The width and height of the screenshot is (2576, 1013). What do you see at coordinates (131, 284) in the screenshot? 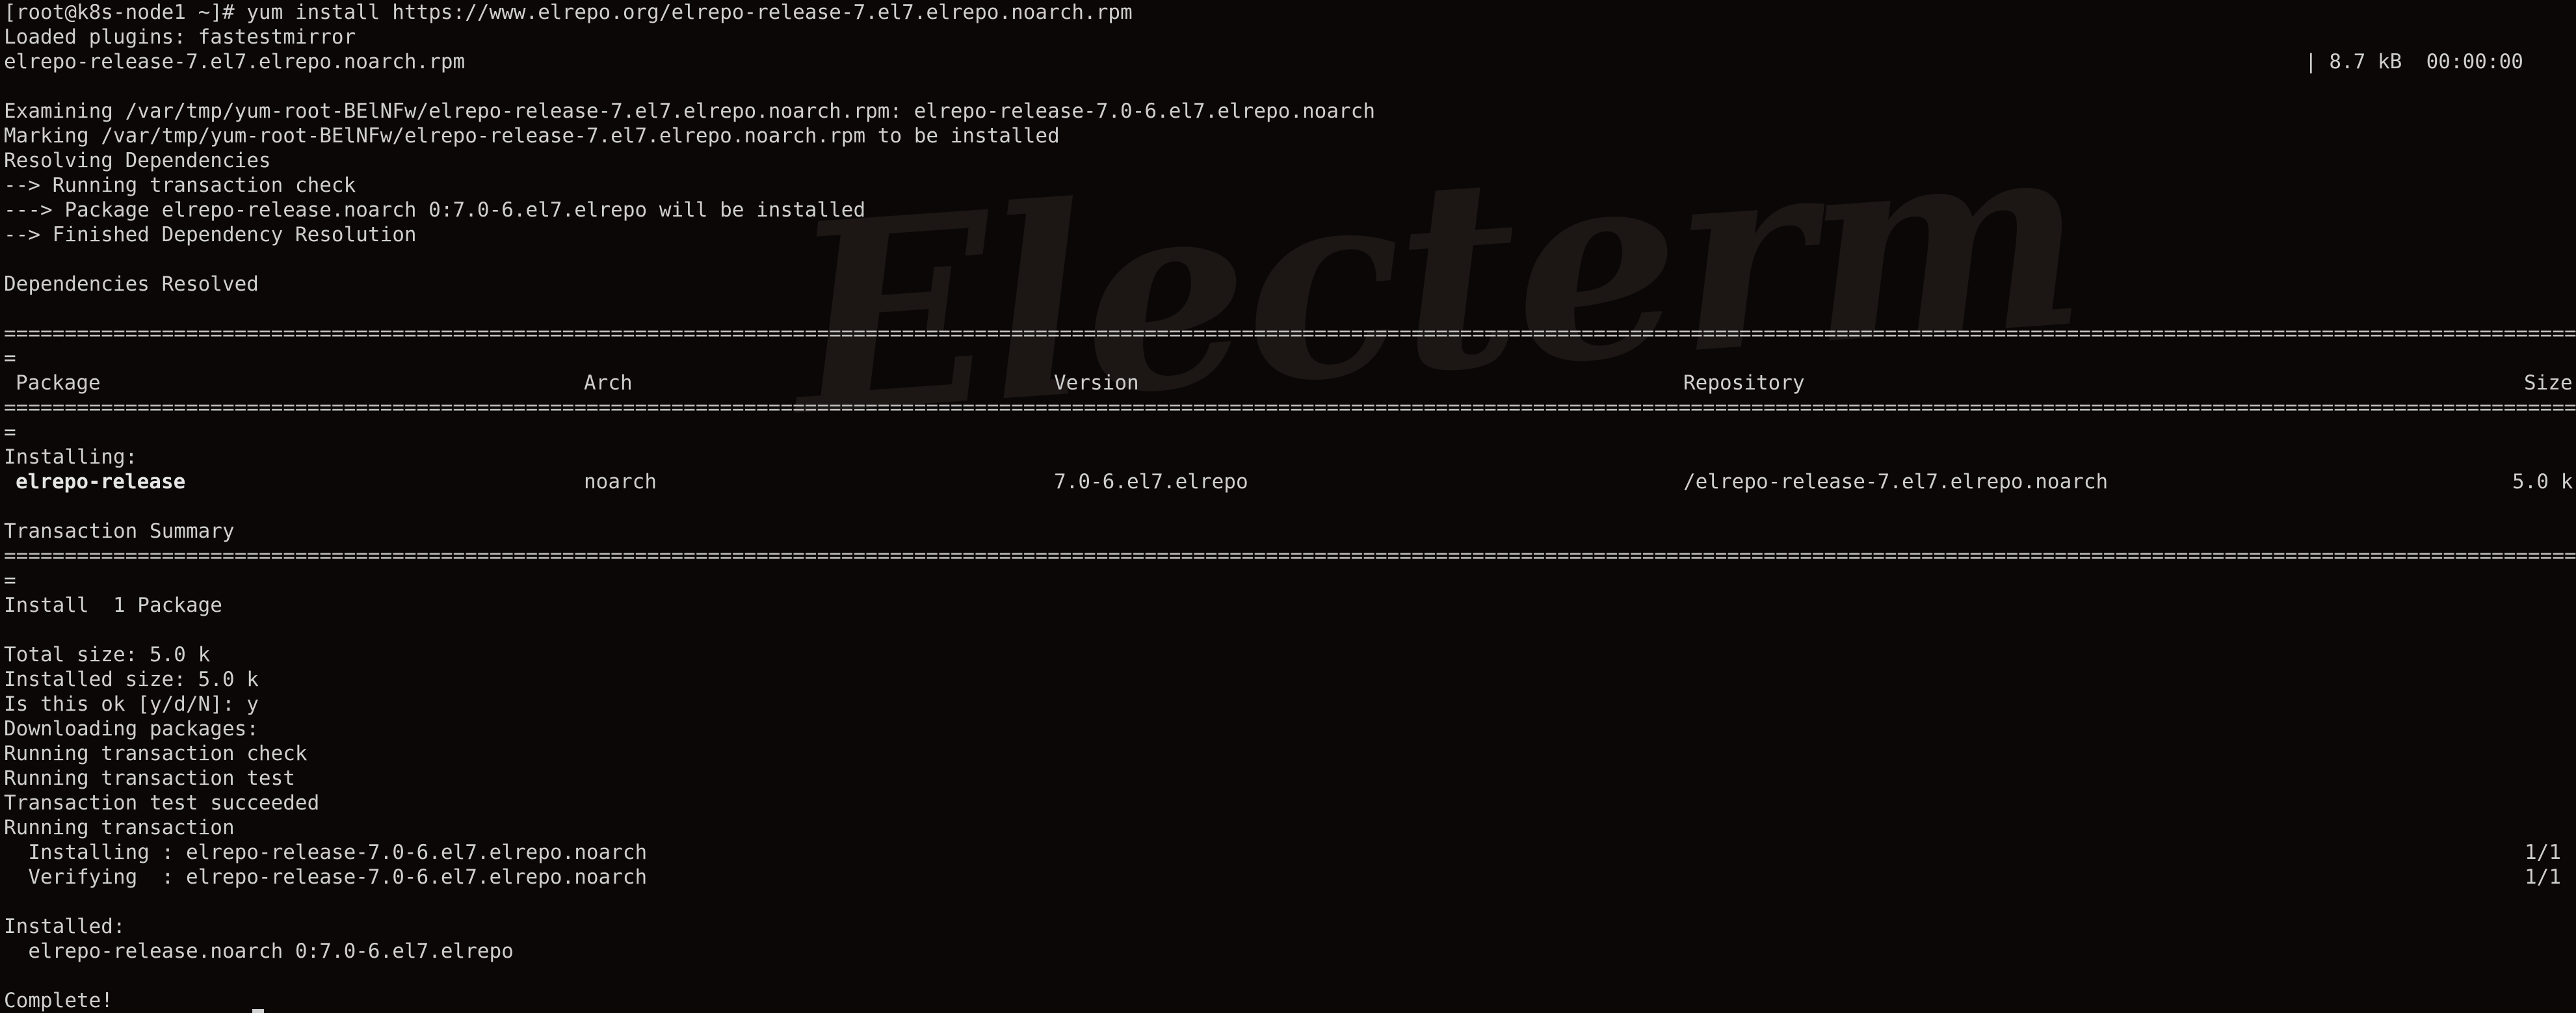
I see `output-line: Dependencies Resolved` at bounding box center [131, 284].